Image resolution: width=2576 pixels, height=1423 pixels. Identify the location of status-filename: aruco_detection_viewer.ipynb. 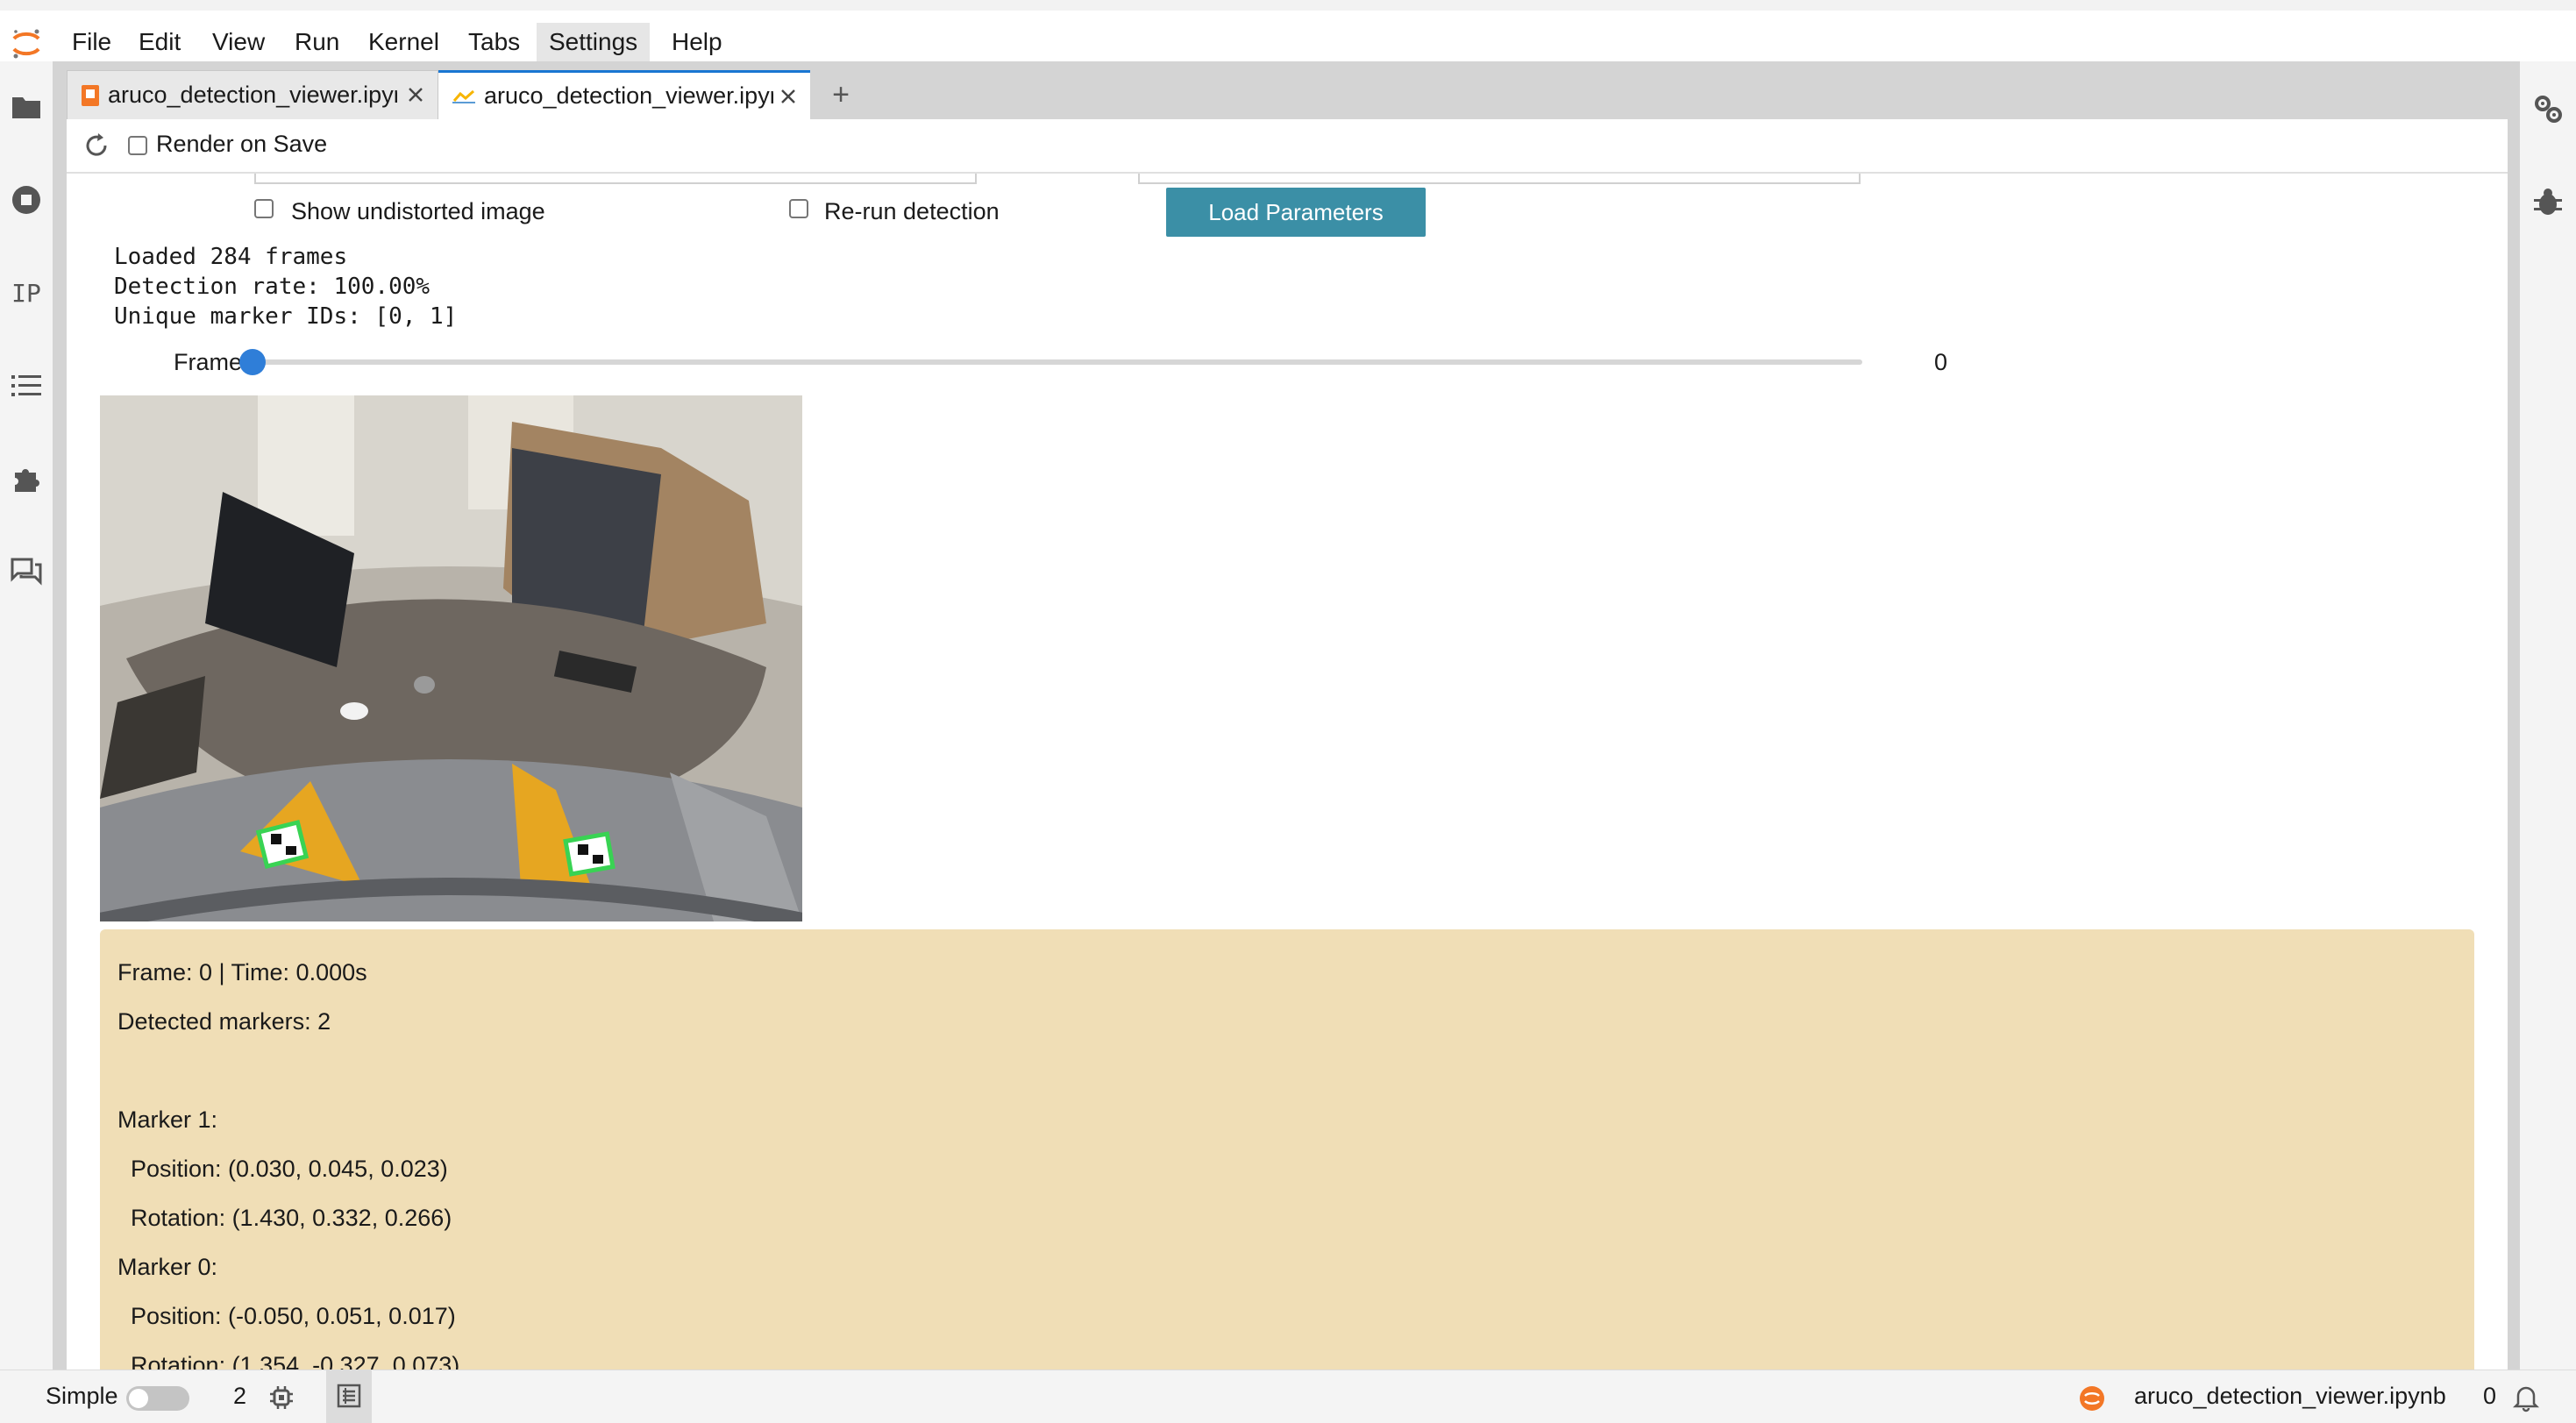
(2290, 1396).